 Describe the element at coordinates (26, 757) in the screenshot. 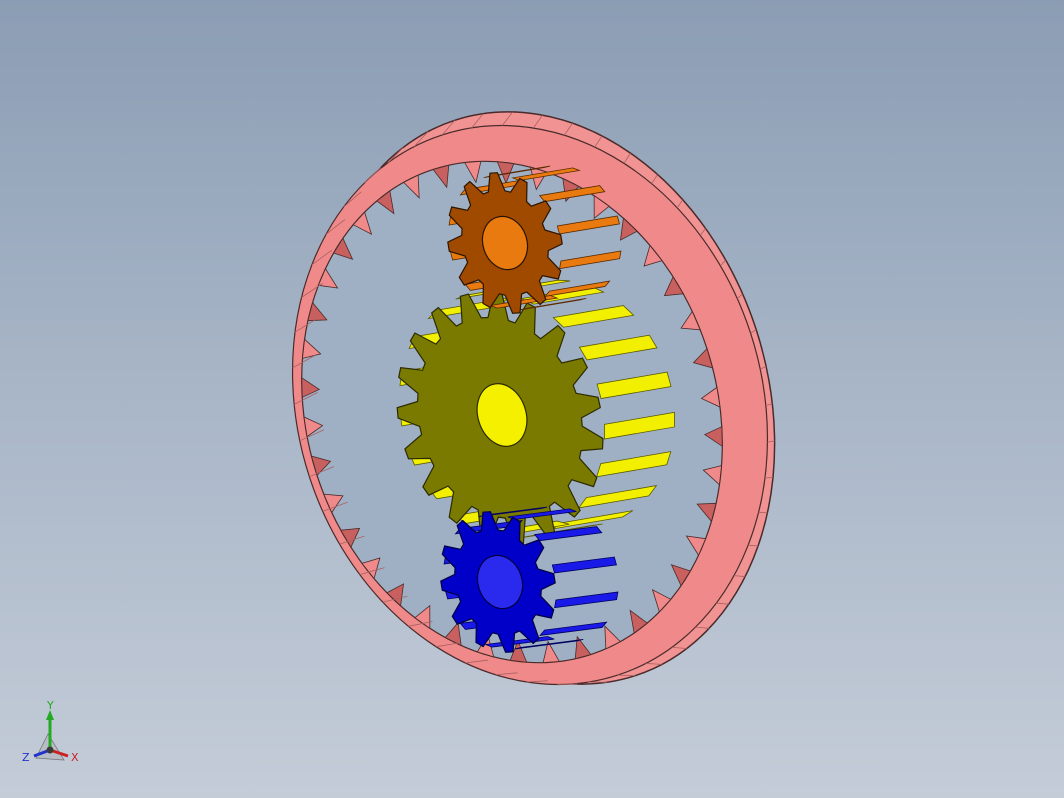

I see `z-axis-label: Z` at that location.